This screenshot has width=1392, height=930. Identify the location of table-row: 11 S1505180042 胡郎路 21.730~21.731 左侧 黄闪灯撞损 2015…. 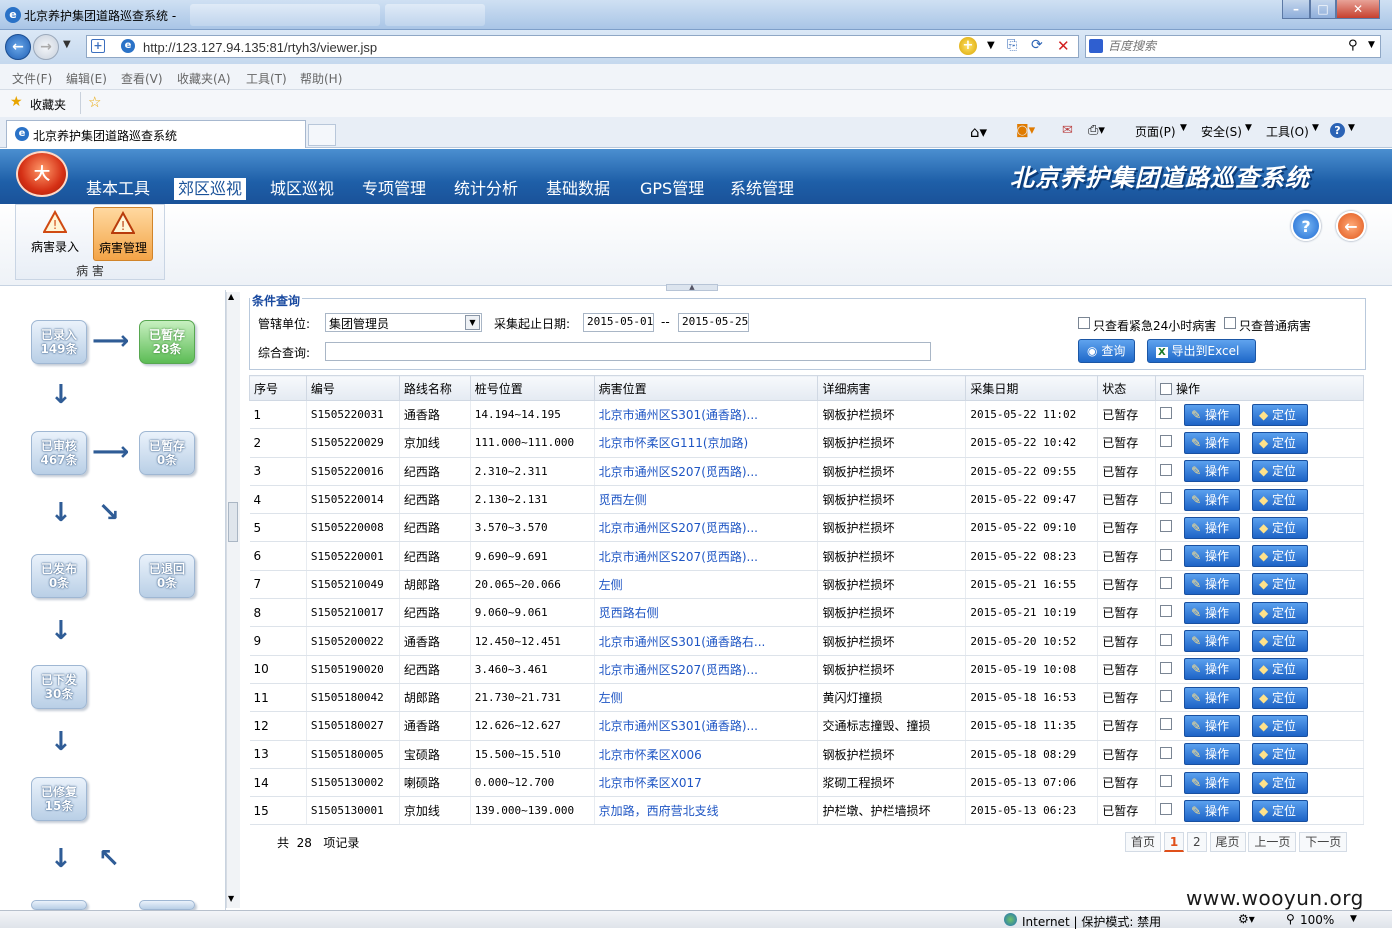
(806, 698).